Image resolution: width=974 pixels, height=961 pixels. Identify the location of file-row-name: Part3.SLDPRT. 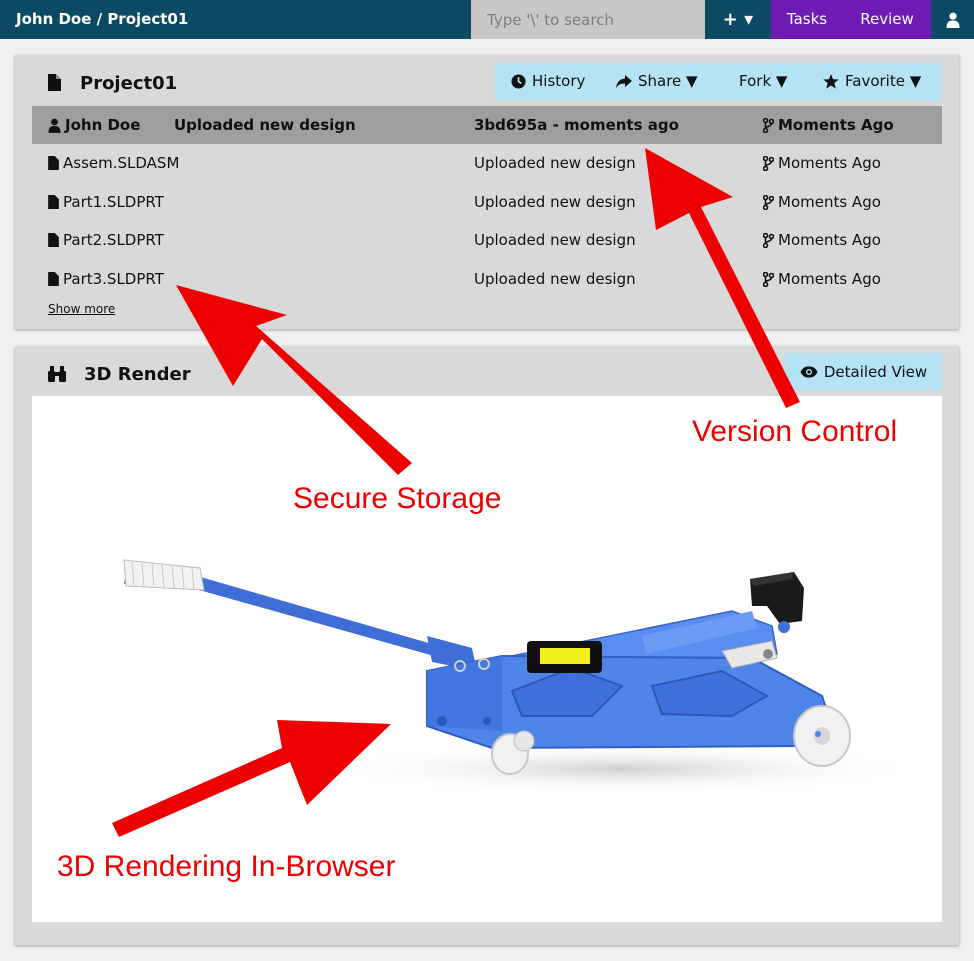
(106, 279).